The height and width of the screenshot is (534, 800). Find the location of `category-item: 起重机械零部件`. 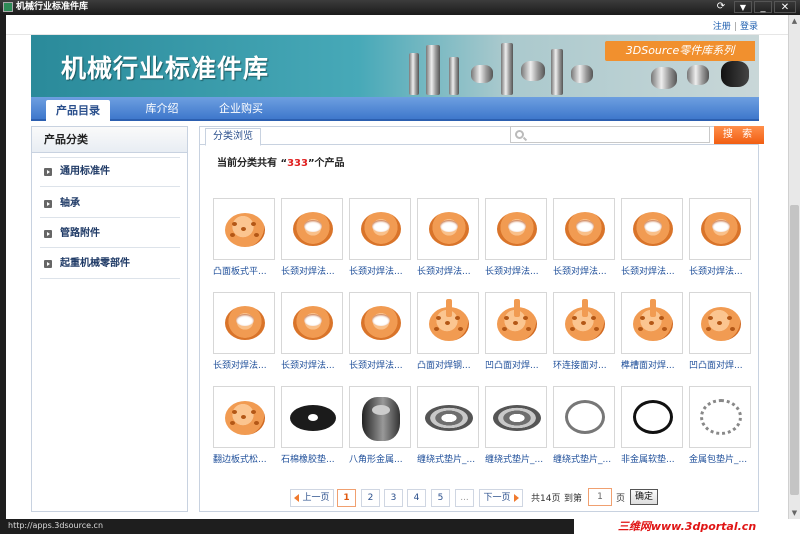

category-item: 起重机械零部件 is located at coordinates (112, 264).